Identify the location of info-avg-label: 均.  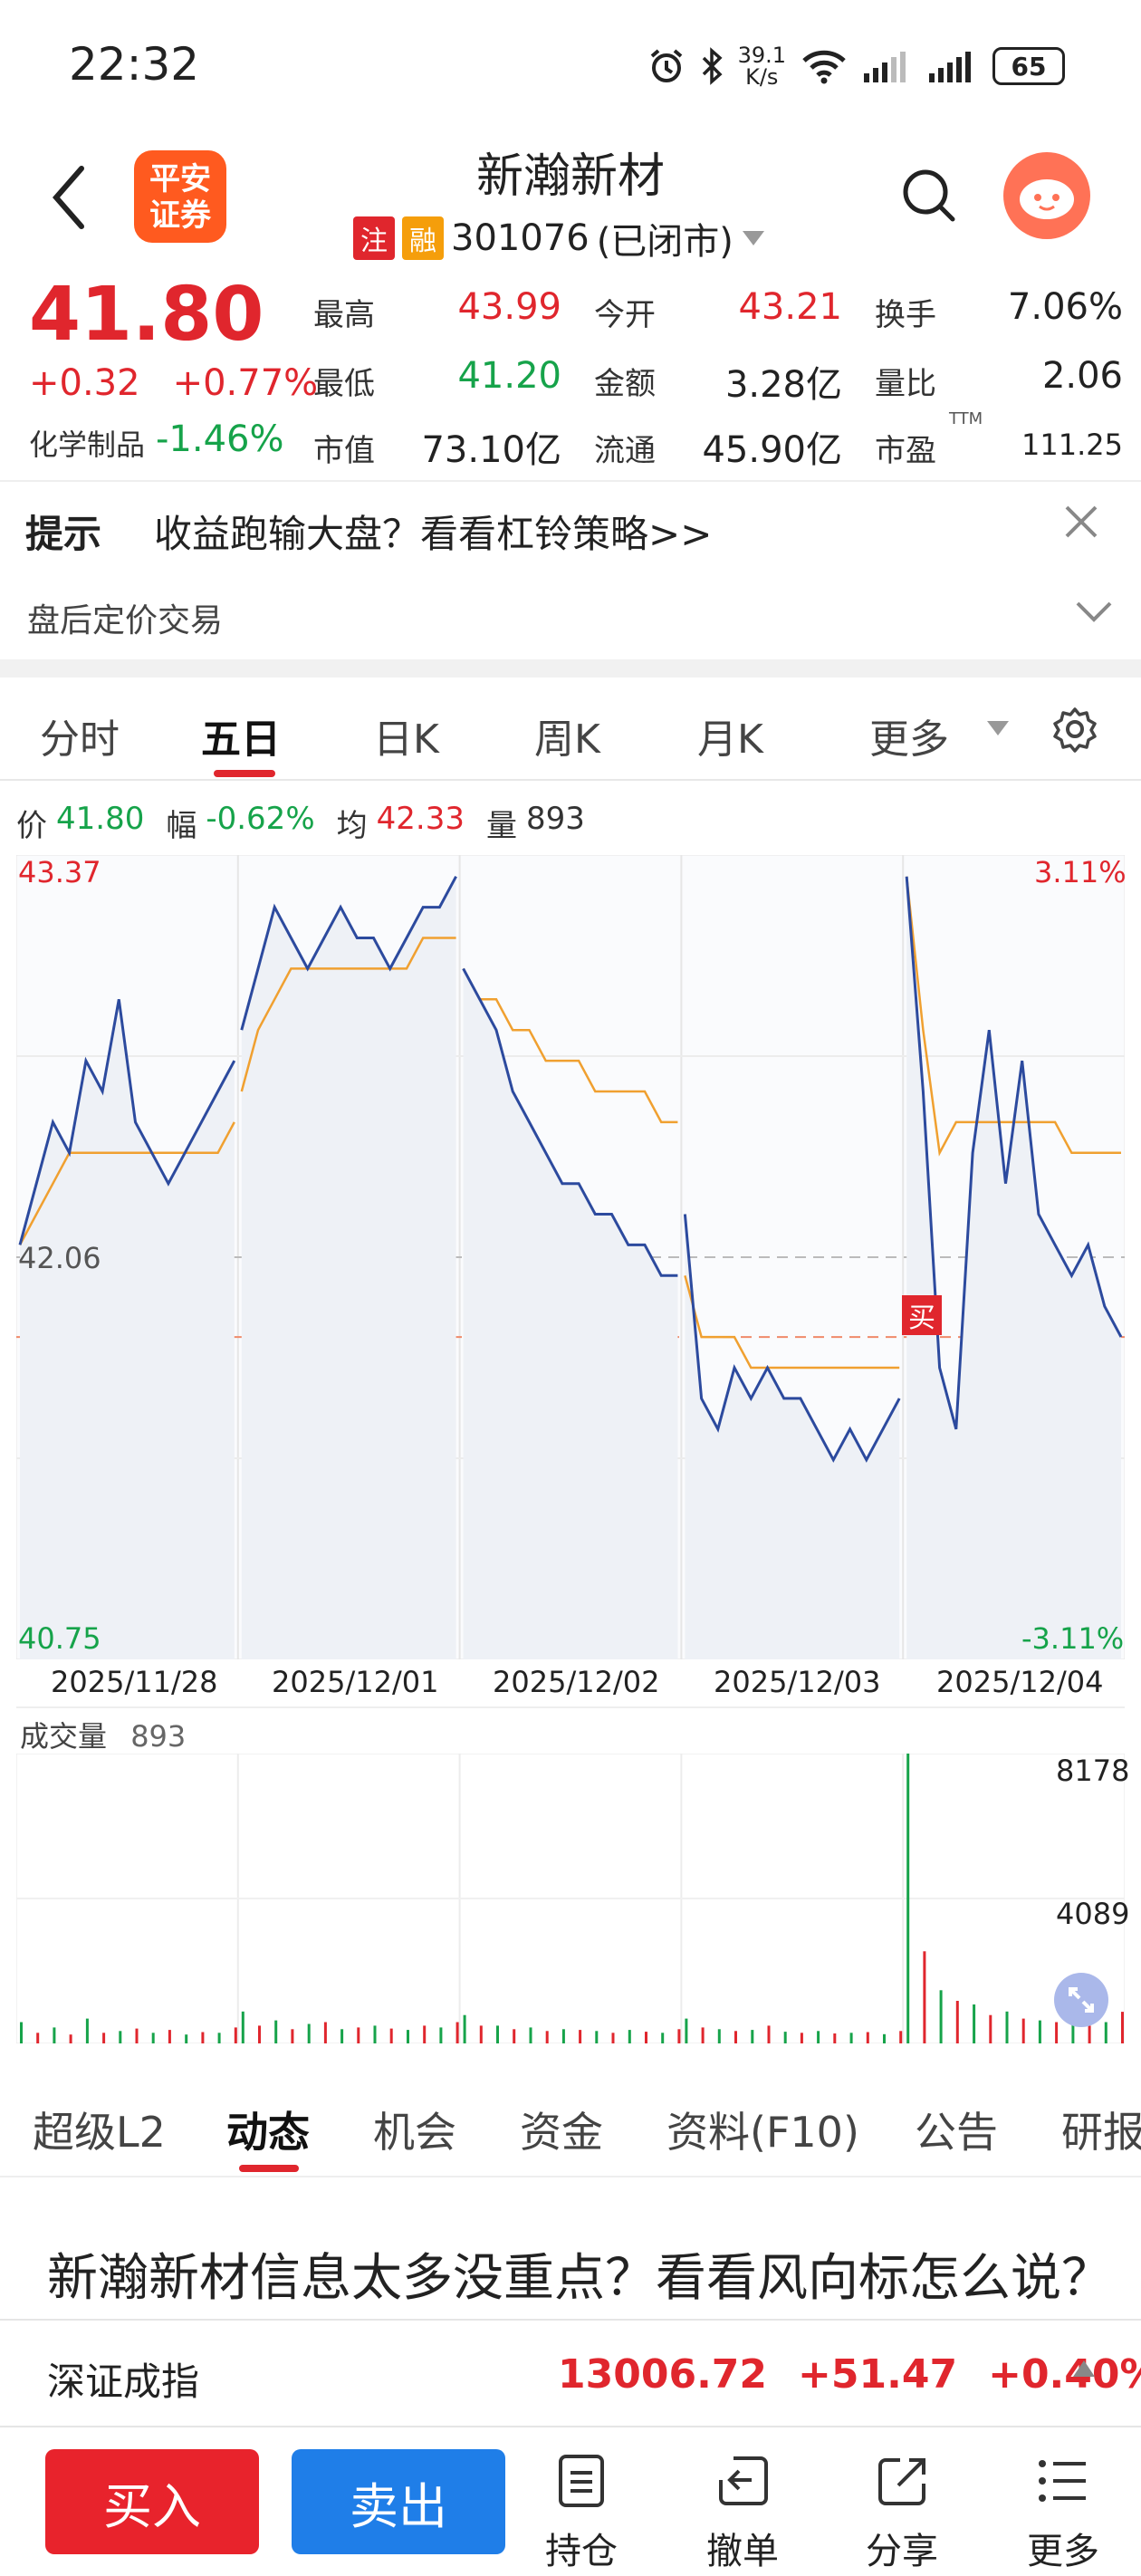
(352, 826).